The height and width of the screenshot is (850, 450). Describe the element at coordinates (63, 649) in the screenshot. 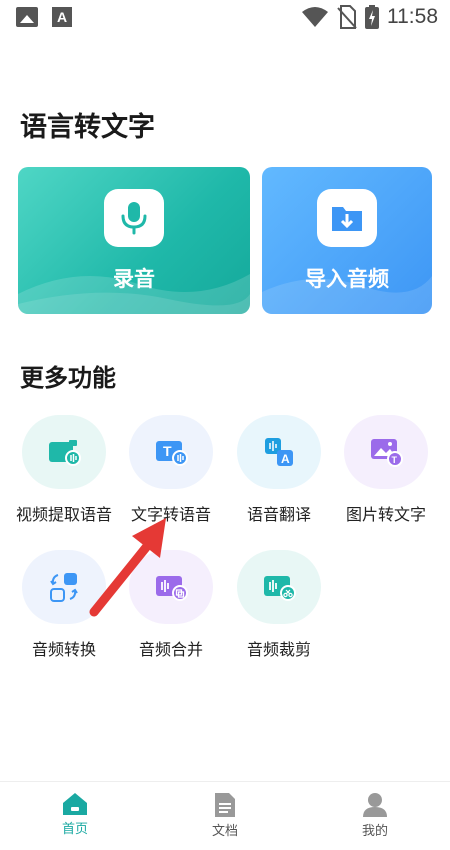

I see `feature-label: 音频转换` at that location.